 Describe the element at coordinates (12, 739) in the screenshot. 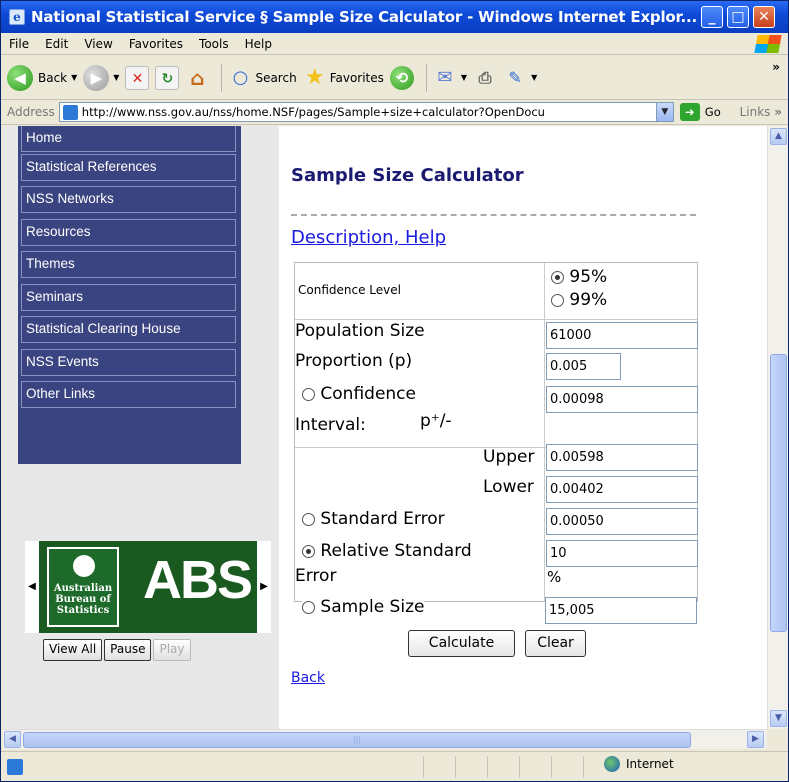

I see `scroll-left-icon: ◀` at that location.